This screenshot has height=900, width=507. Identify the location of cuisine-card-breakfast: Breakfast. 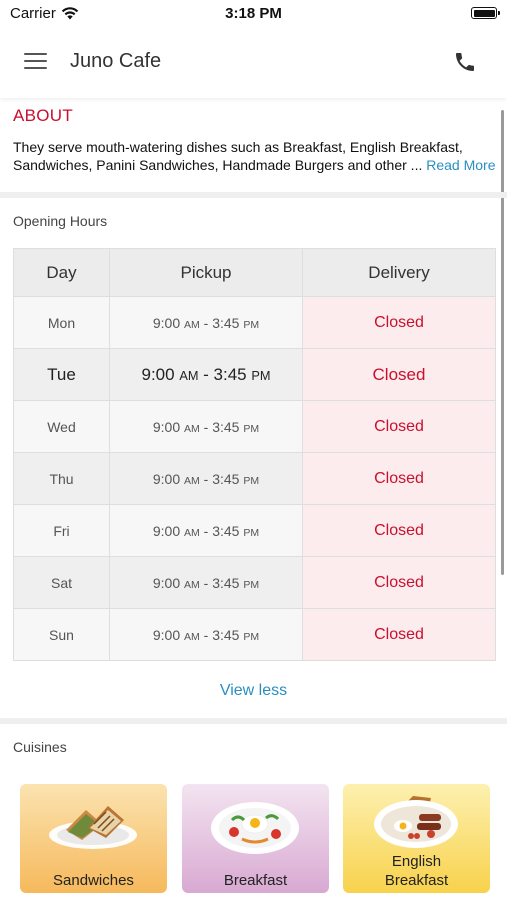
(255, 838).